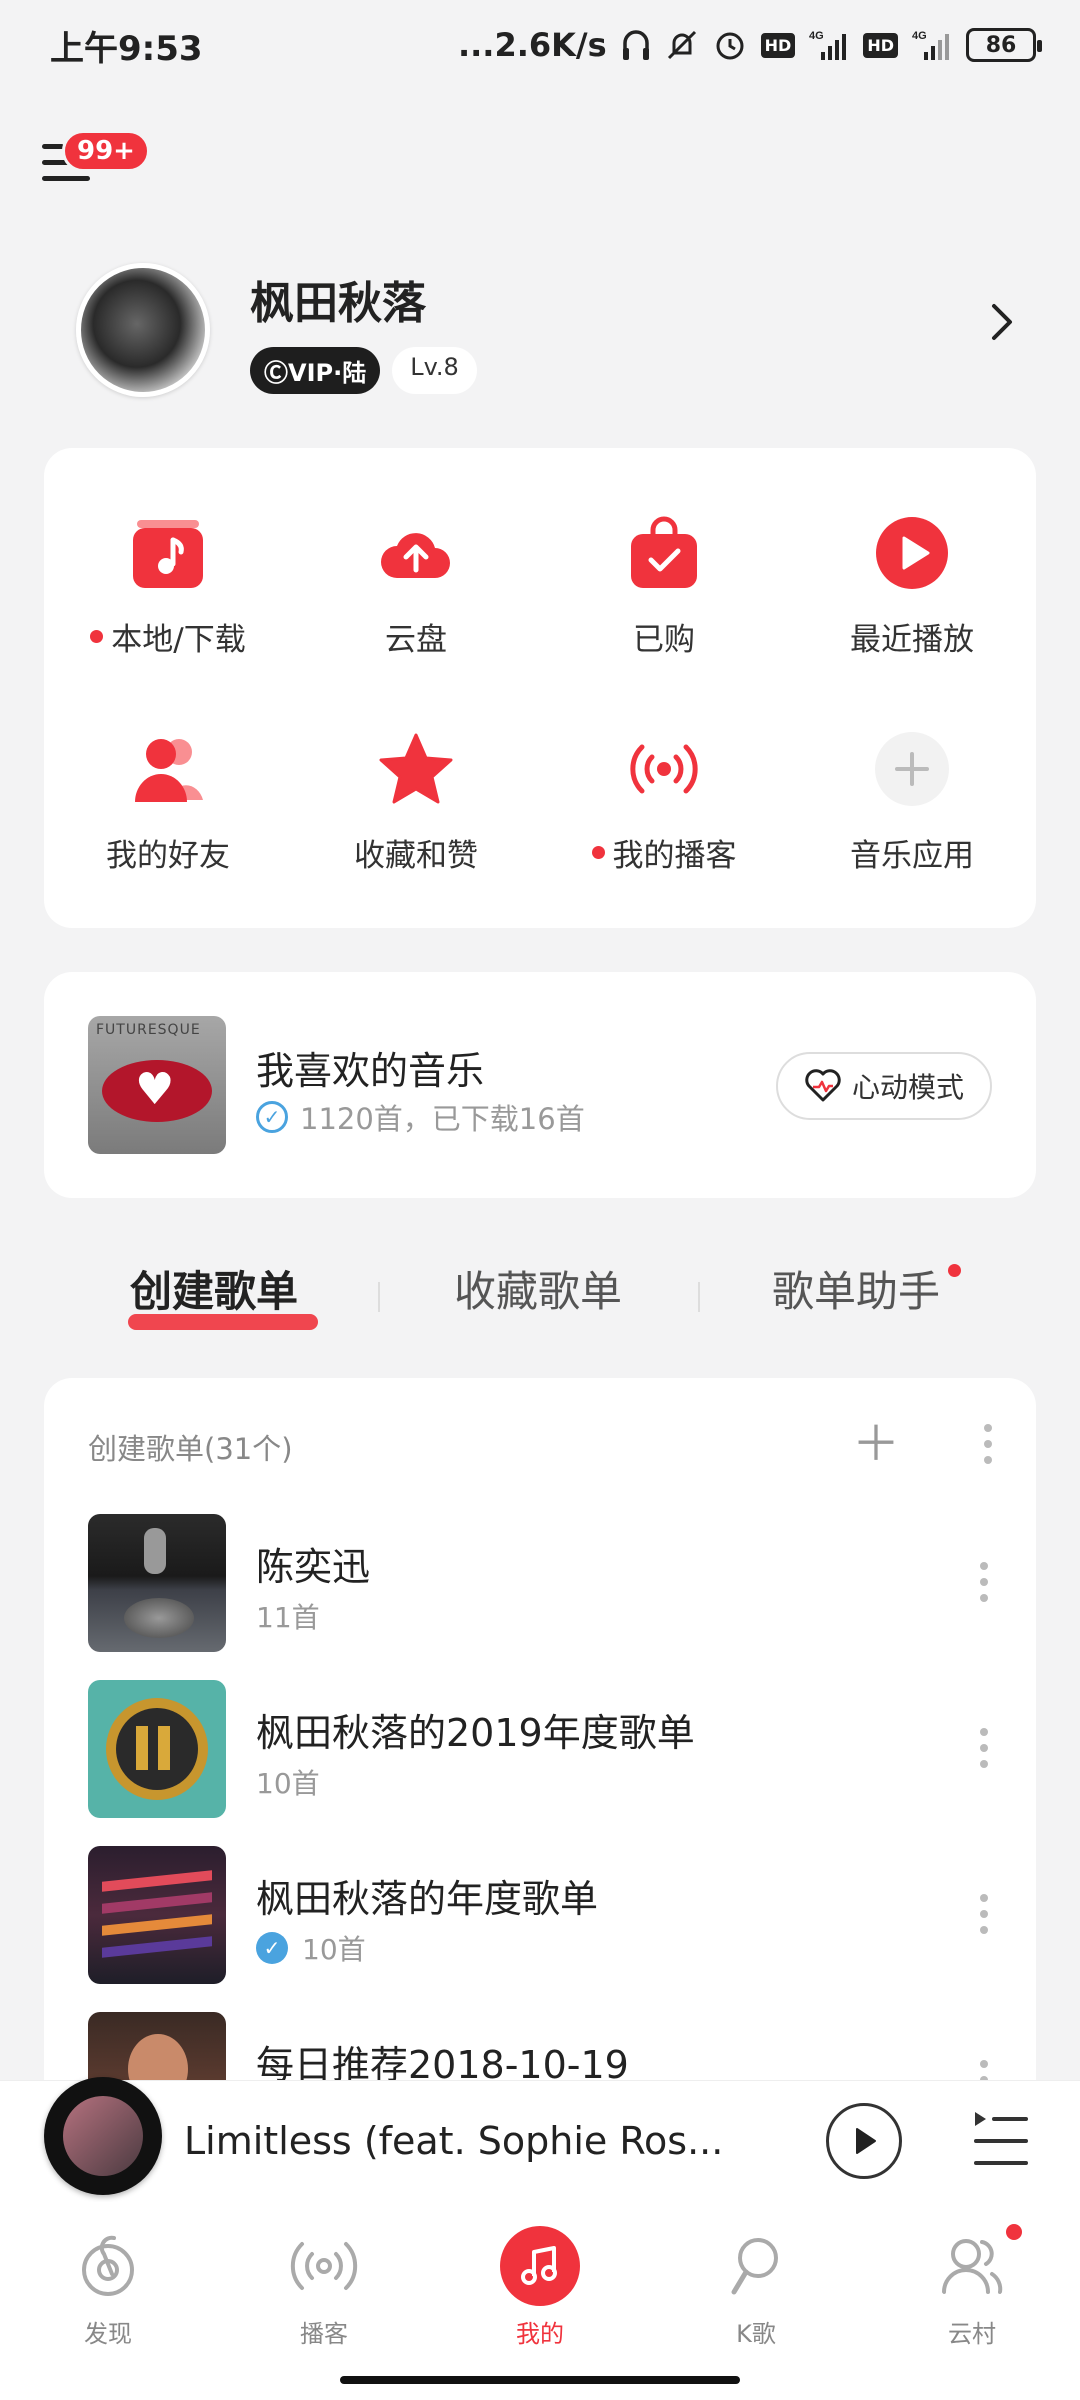  I want to click on nav-podcast: 播客, so click(324, 2287).